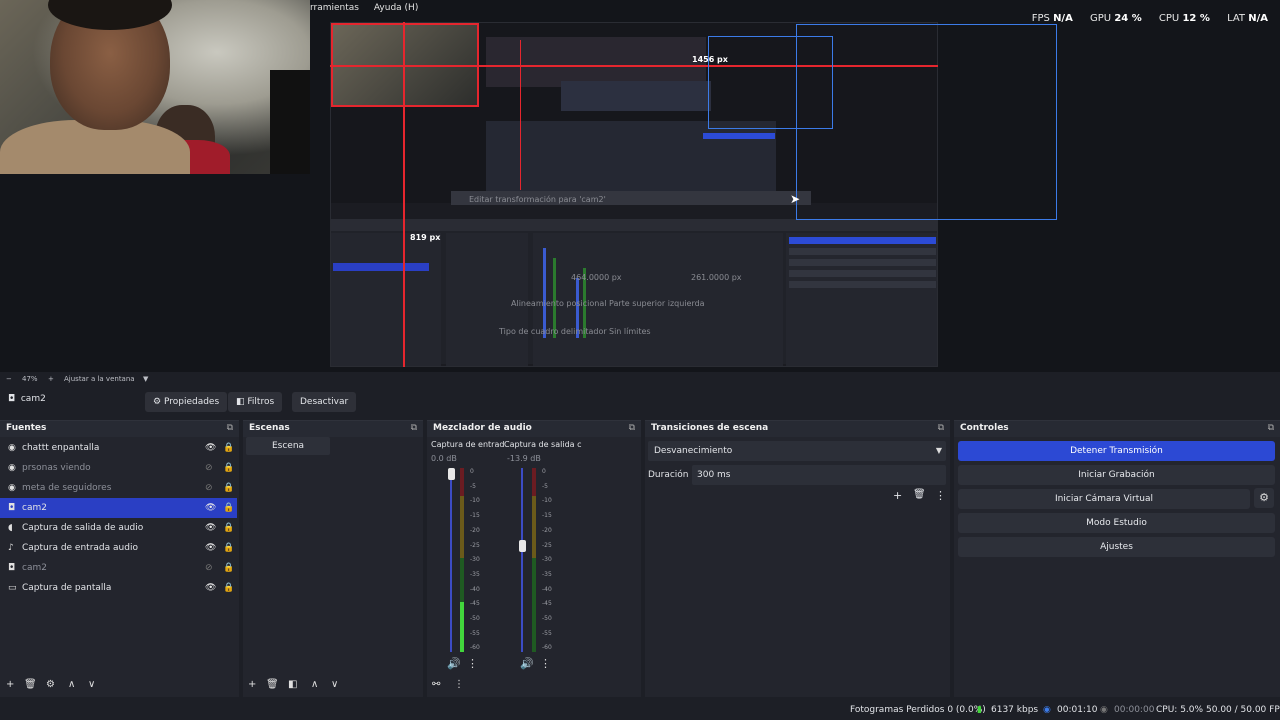 This screenshot has width=1280, height=720. What do you see at coordinates (118, 588) in the screenshot?
I see `source-item: ▭ Captura de pantalla 👁 🔒` at bounding box center [118, 588].